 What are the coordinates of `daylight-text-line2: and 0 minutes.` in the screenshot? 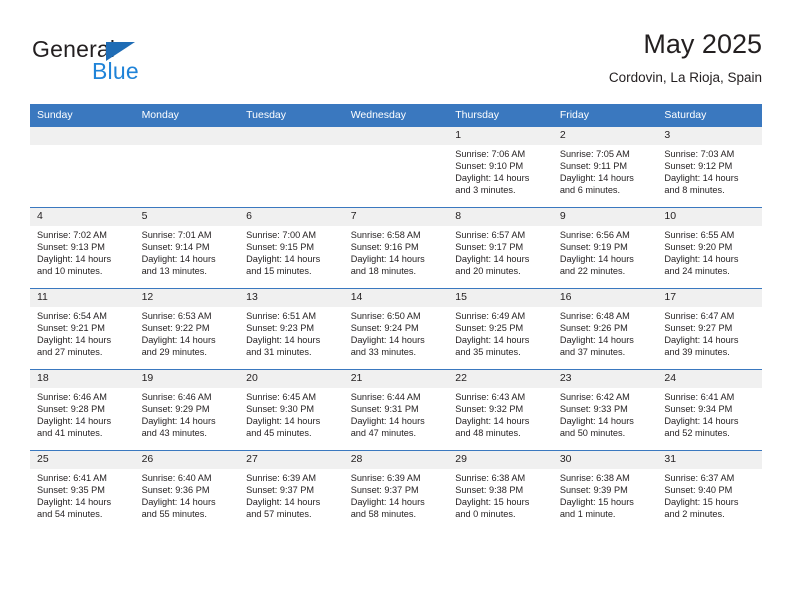 It's located at (485, 514).